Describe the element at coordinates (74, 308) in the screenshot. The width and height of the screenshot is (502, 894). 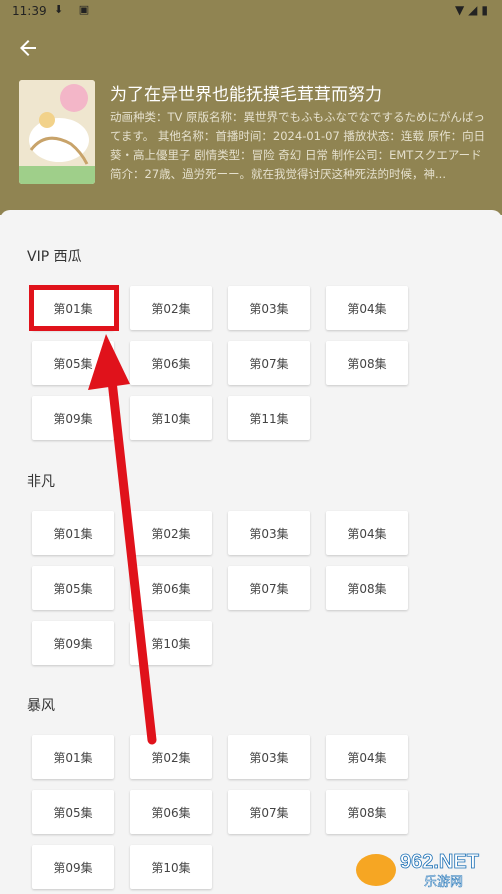
I see `highlight-box` at that location.